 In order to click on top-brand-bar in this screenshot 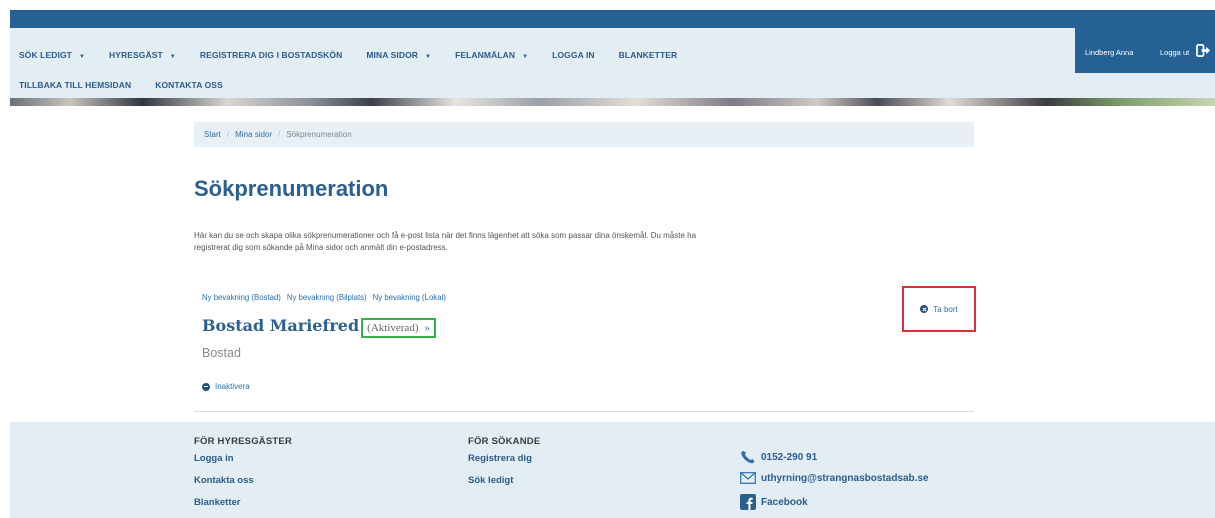, I will do `click(612, 19)`.